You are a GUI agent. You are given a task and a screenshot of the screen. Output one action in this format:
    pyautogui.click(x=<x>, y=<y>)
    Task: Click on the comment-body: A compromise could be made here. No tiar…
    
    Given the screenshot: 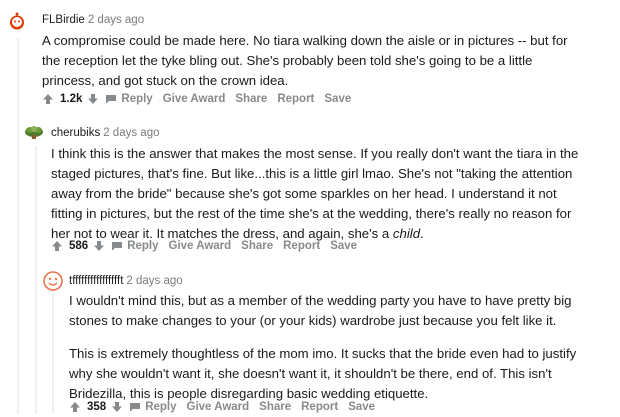 What is the action you would take?
    pyautogui.click(x=312, y=61)
    